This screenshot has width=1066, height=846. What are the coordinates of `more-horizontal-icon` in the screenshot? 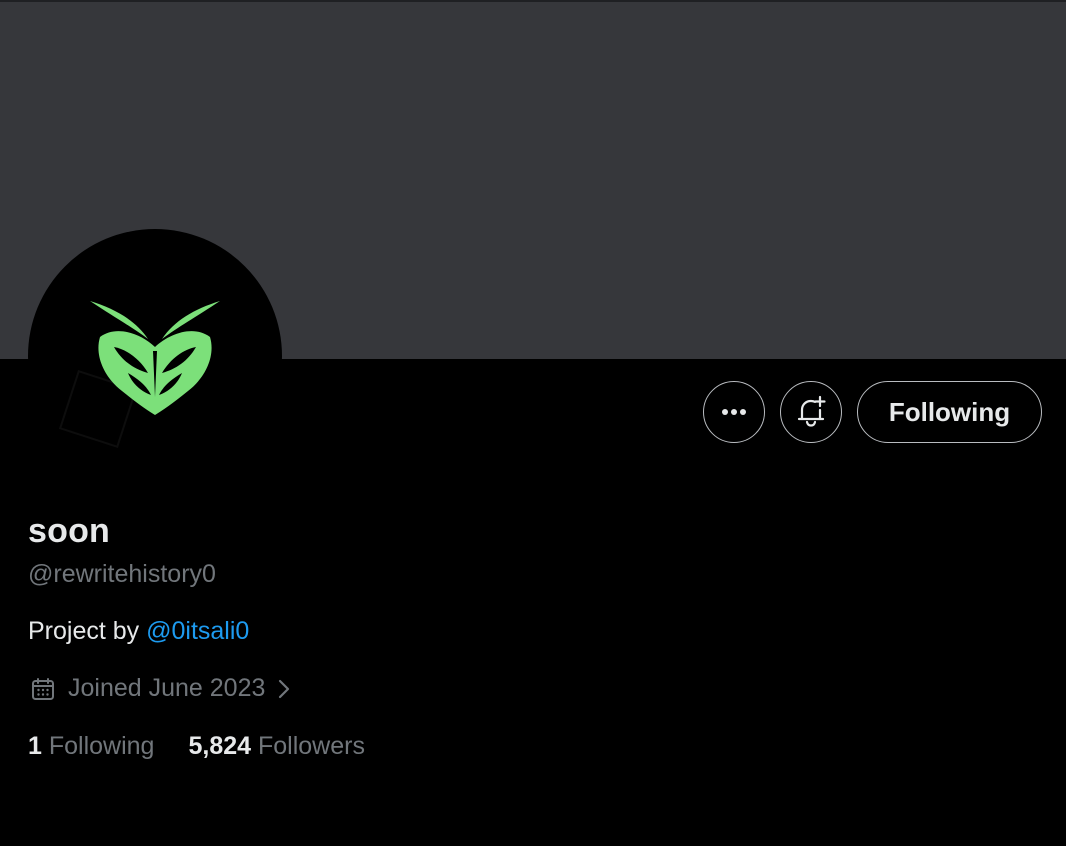 It's located at (734, 412).